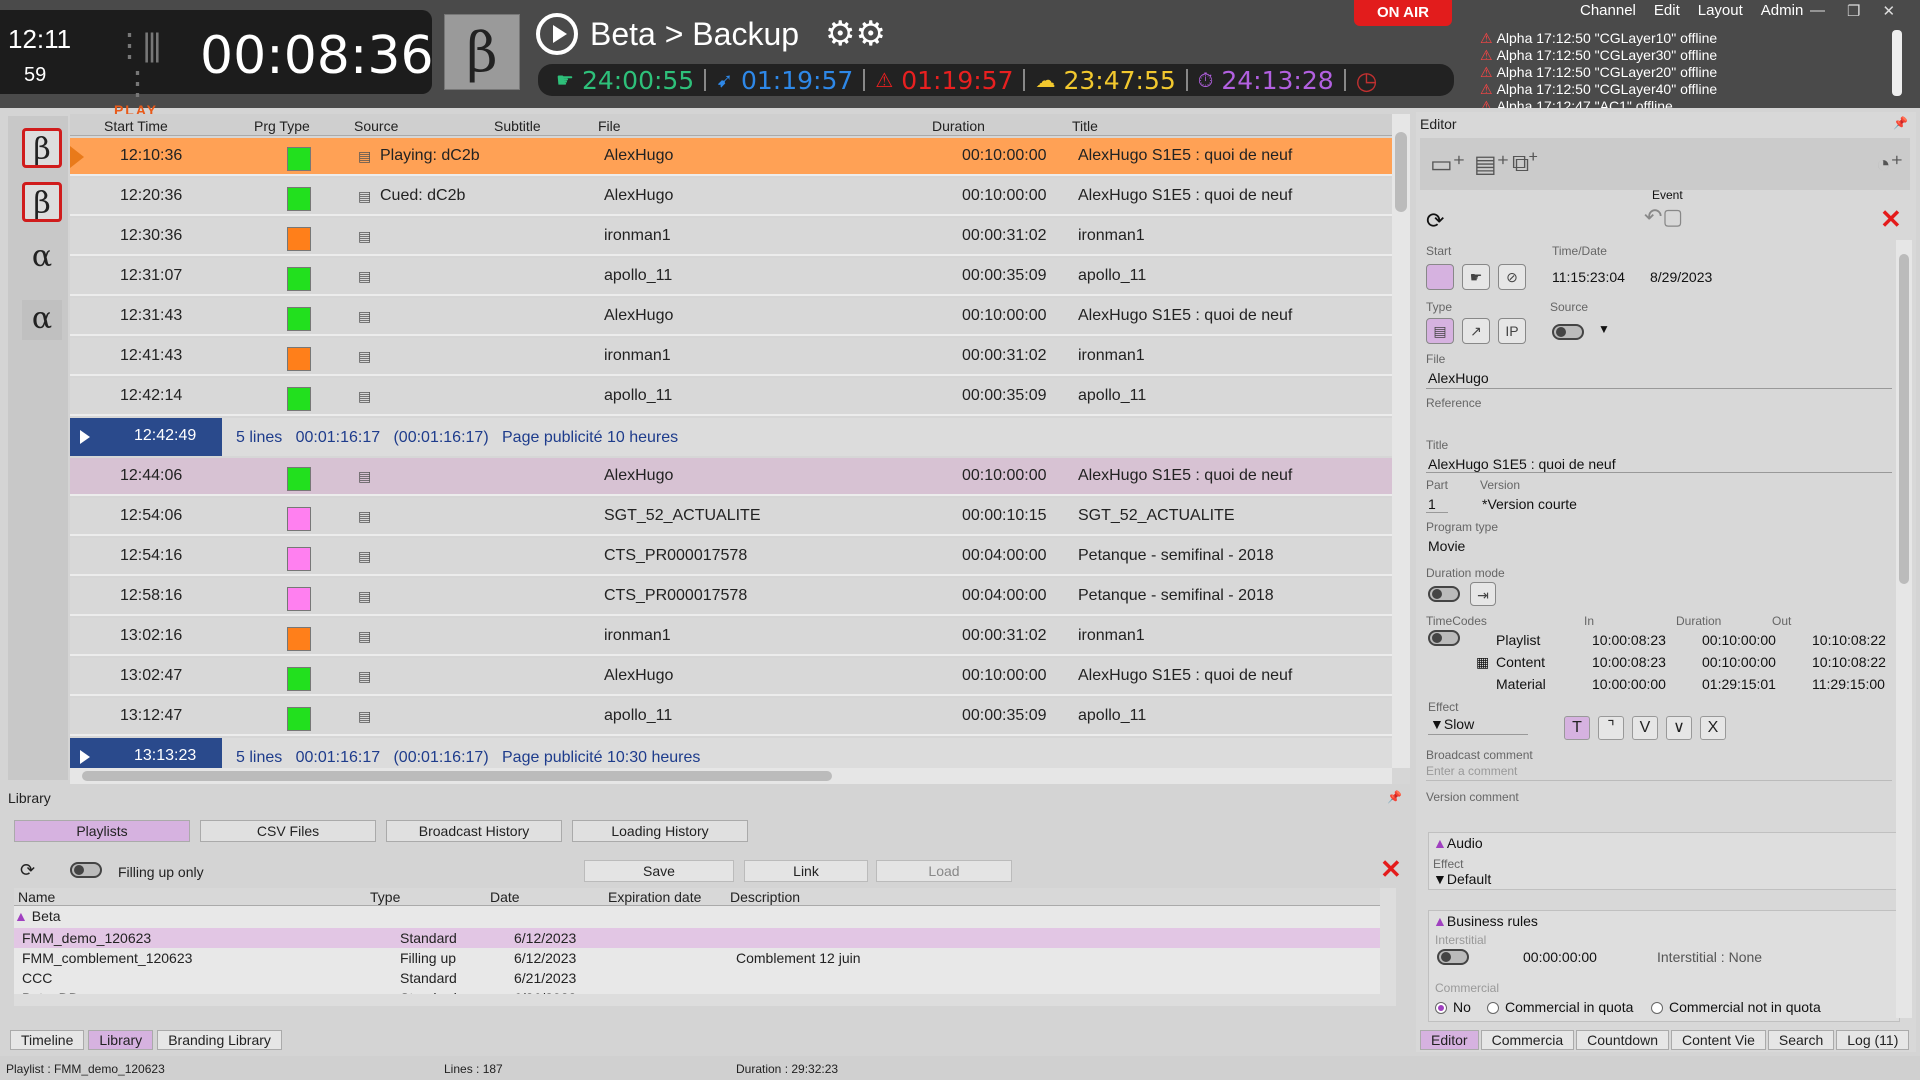  Describe the element at coordinates (1685, 72) in the screenshot. I see `alert-item: ⚠ Alpha 17:12:50 "CGLayer20" offline` at that location.